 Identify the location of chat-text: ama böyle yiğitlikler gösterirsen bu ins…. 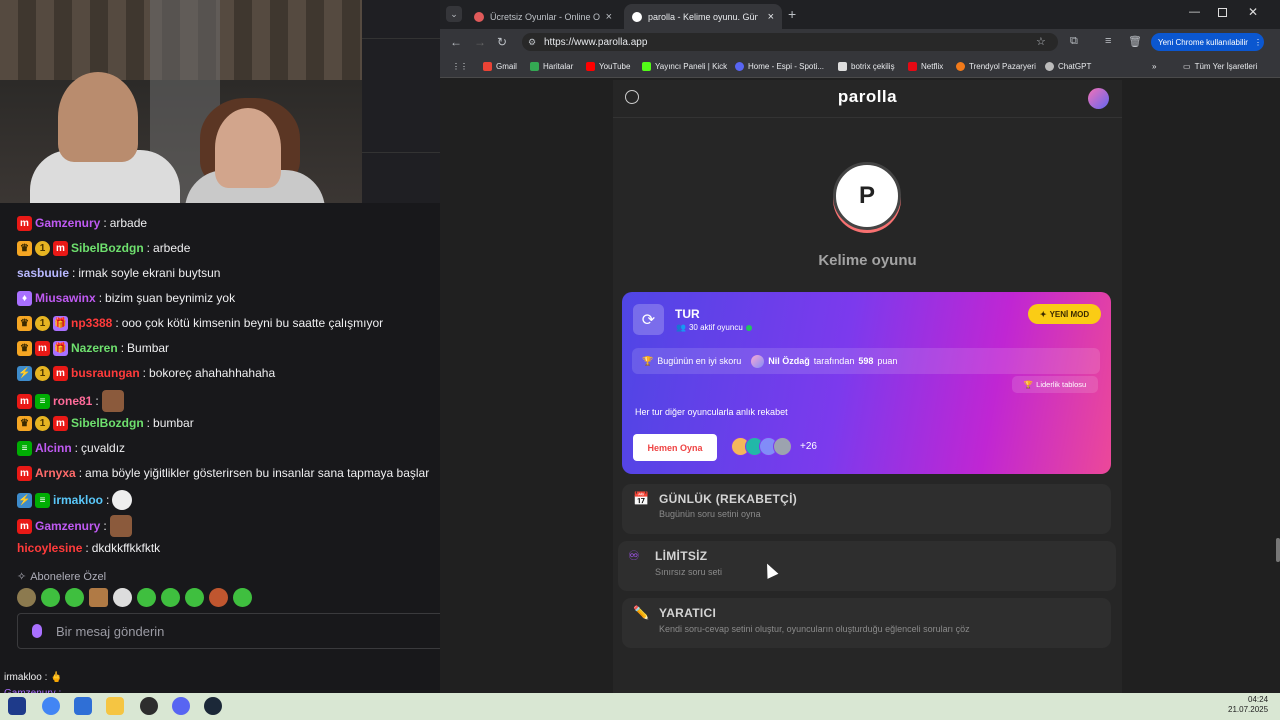
(257, 473).